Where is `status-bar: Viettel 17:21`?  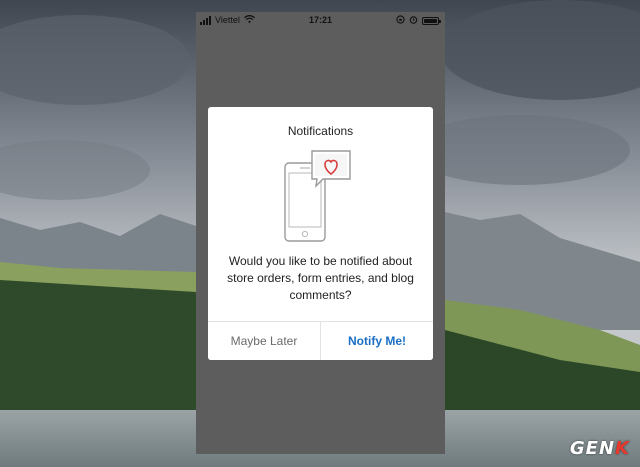
status-bar: Viettel 17:21 is located at coordinates (320, 21).